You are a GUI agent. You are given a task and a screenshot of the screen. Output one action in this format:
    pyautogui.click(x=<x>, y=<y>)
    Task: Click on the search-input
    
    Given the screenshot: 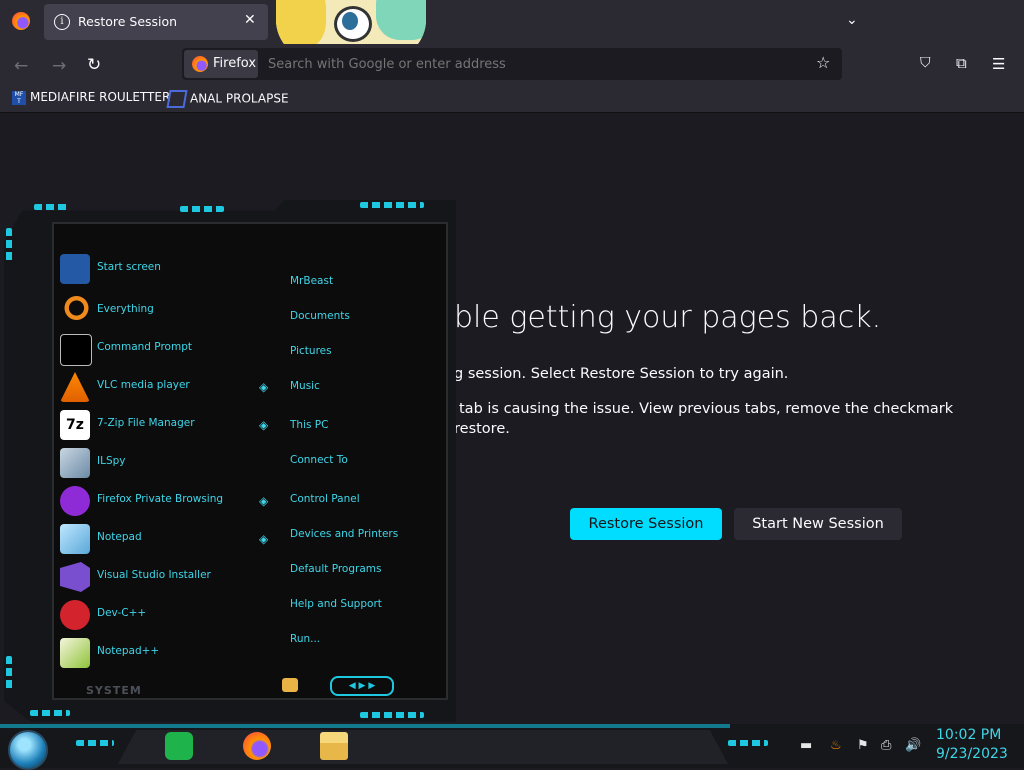 What is the action you would take?
    pyautogui.click(x=528, y=64)
    